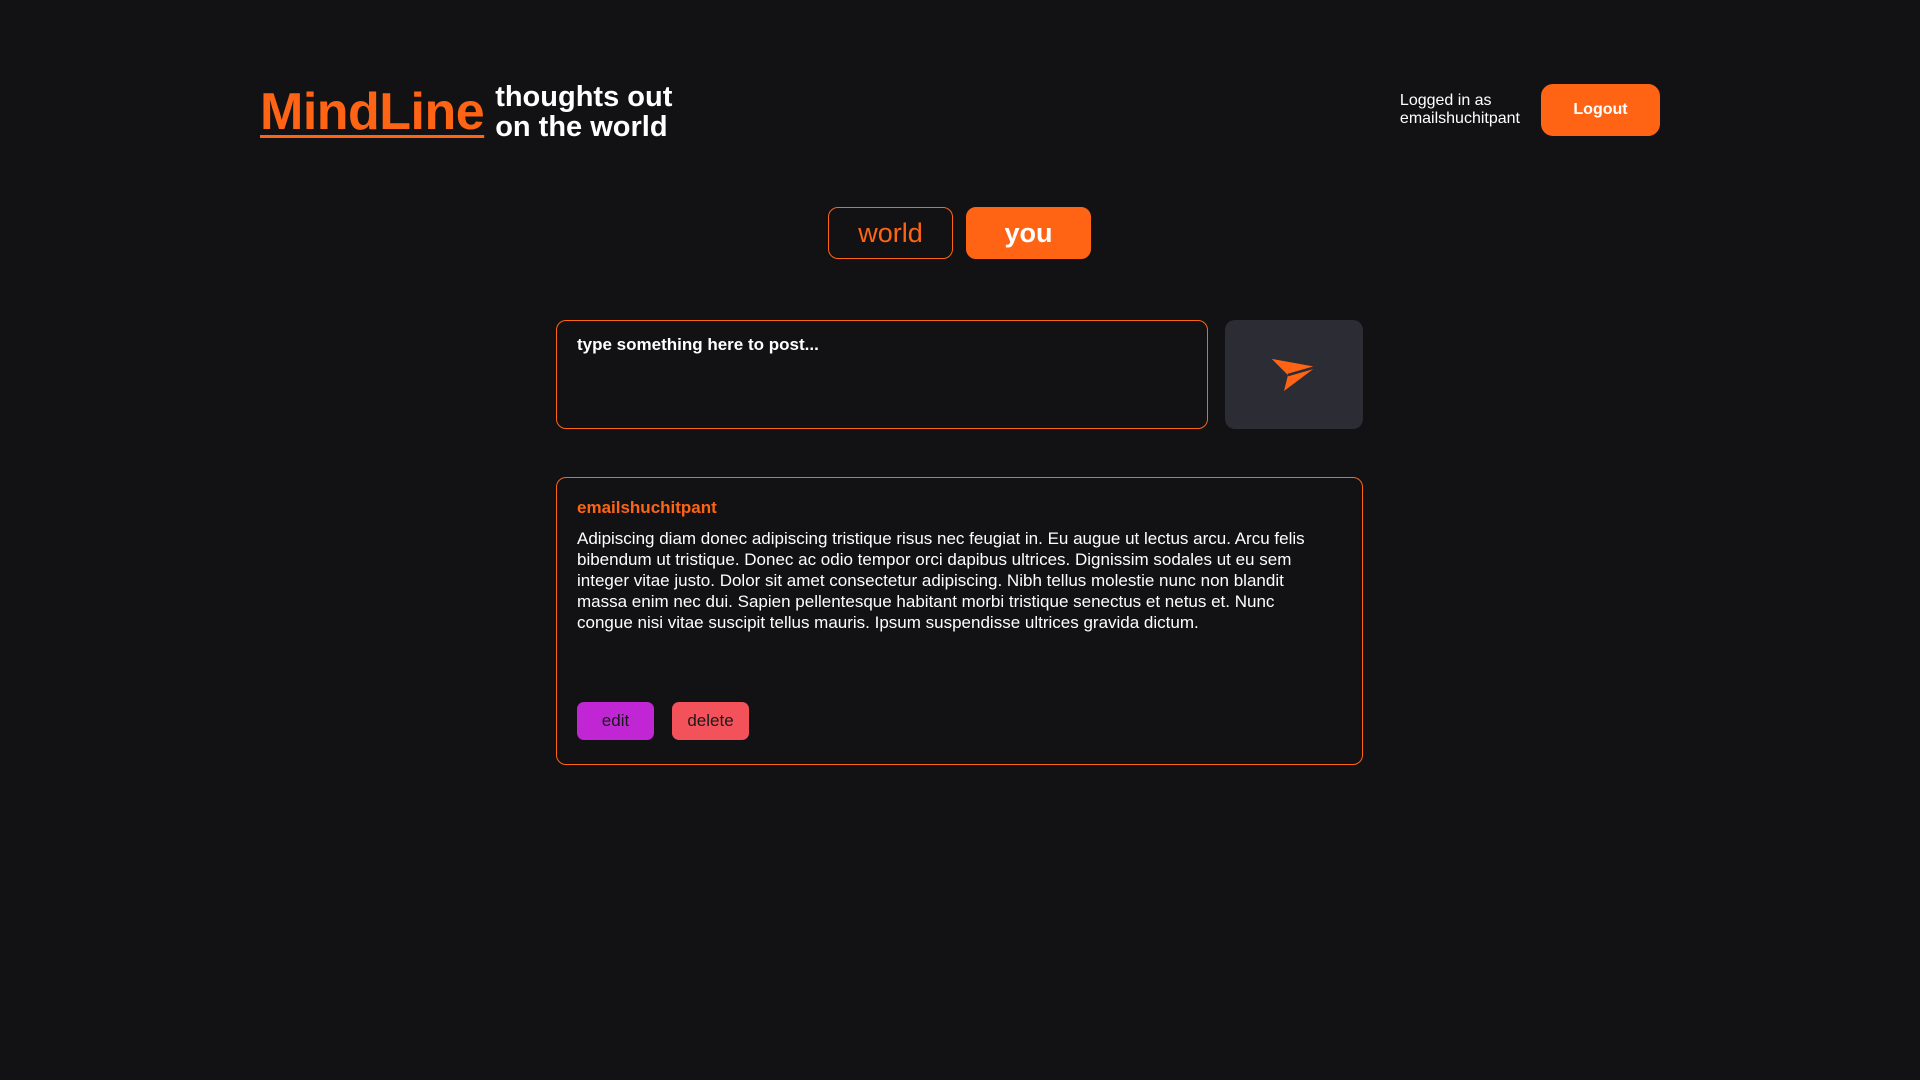 The width and height of the screenshot is (1920, 1080). I want to click on post-composer, so click(882, 374).